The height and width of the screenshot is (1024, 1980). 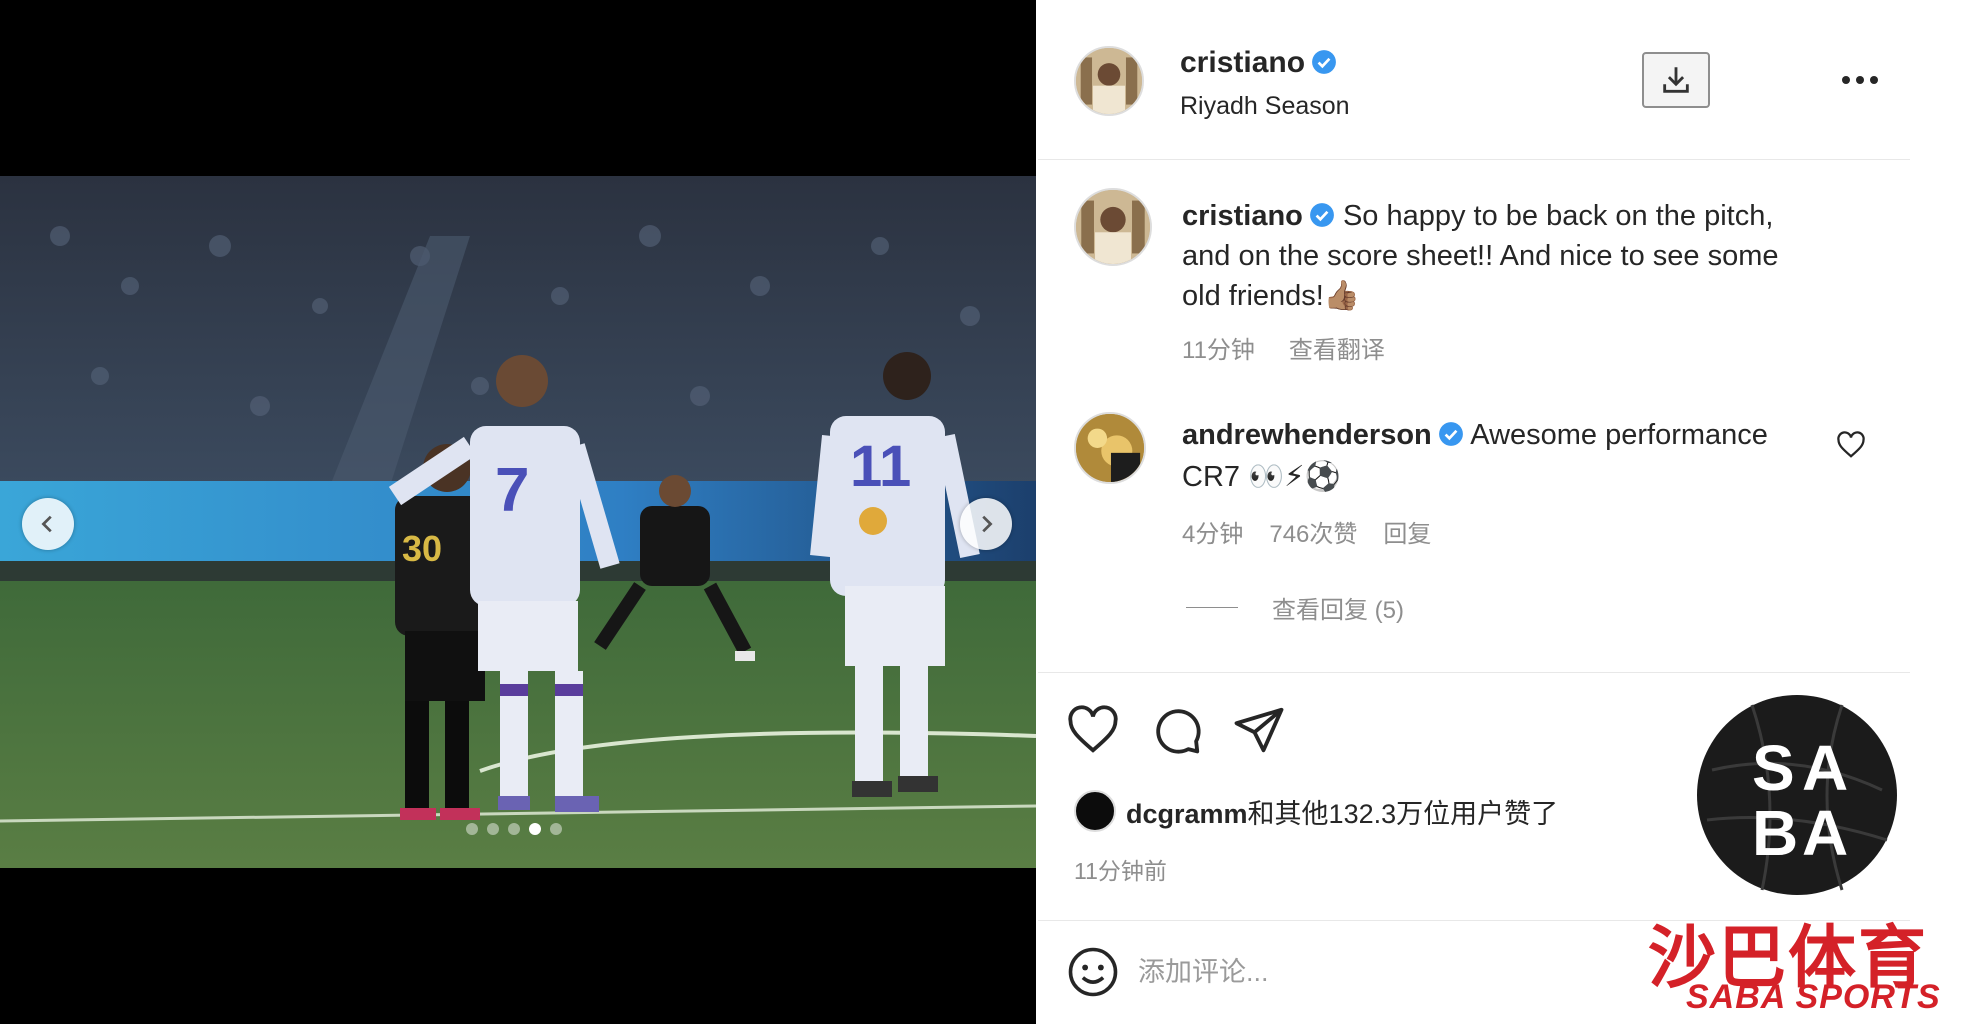 I want to click on likes-text: dcgramm和其他132.3万位用户赞了, so click(x=1342, y=811).